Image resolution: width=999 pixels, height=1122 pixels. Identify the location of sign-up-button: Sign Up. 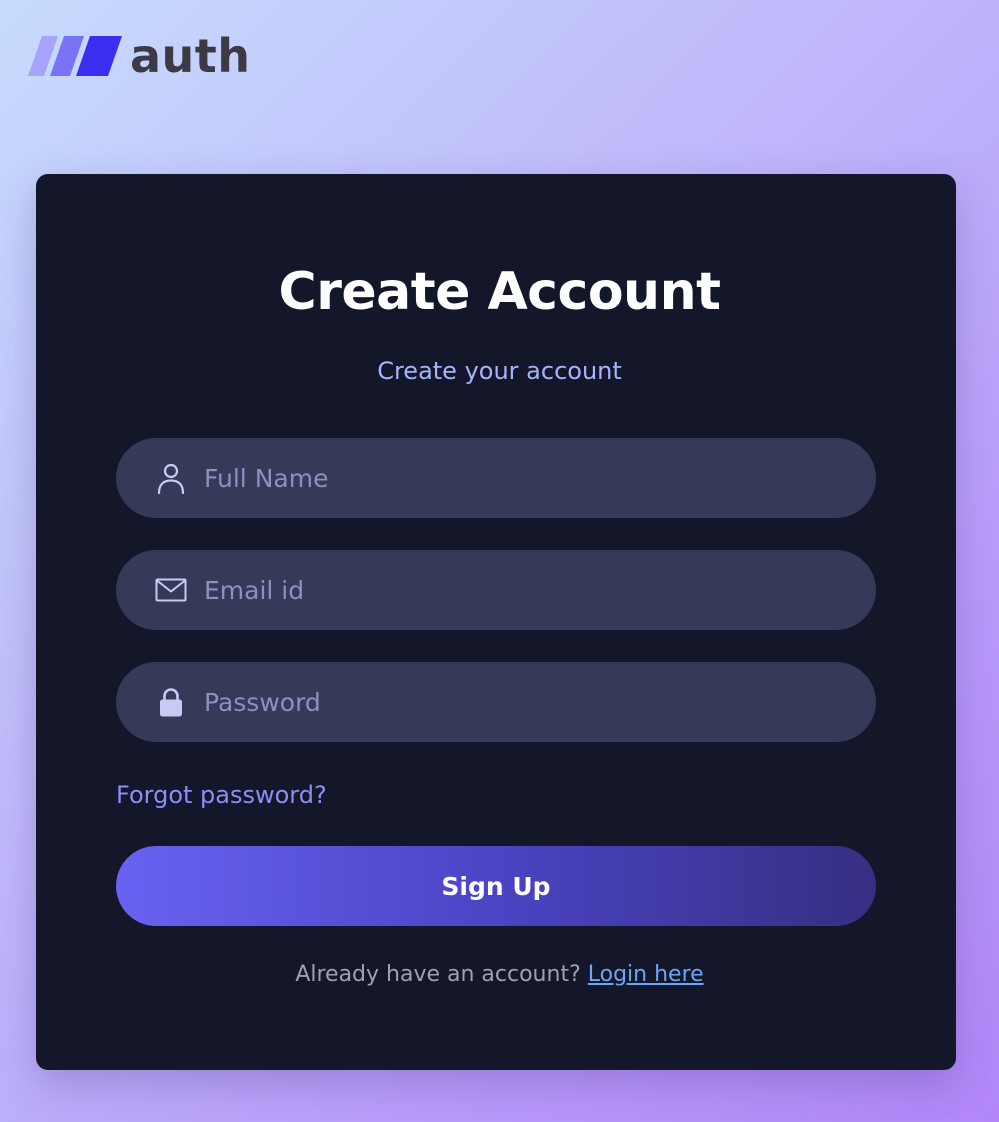
(496, 886).